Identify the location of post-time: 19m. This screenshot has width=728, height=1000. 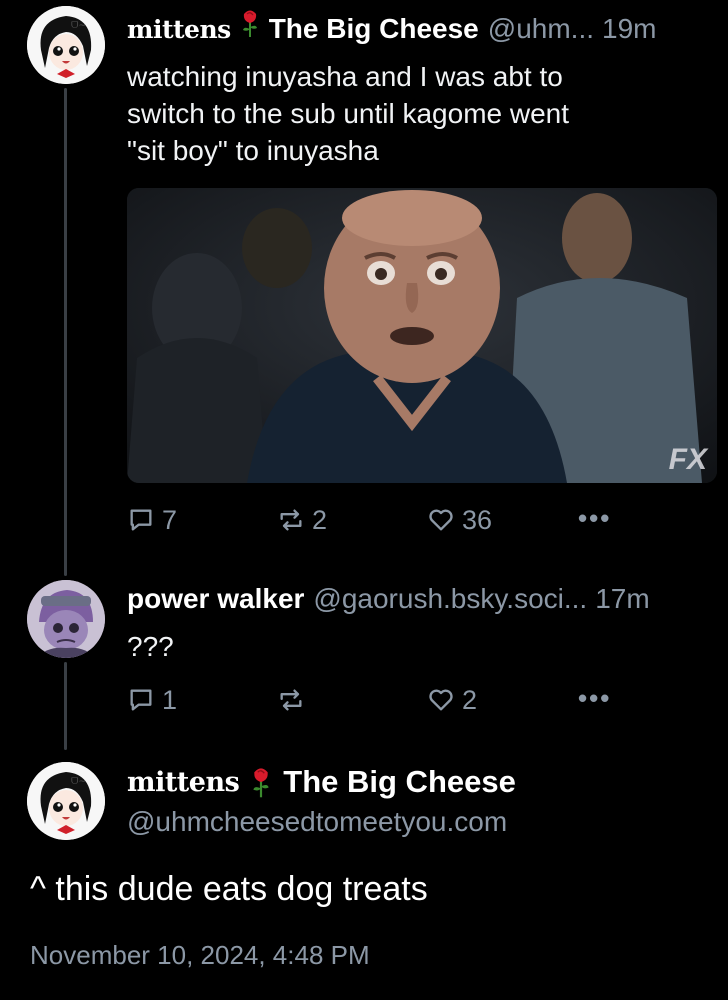
(629, 29).